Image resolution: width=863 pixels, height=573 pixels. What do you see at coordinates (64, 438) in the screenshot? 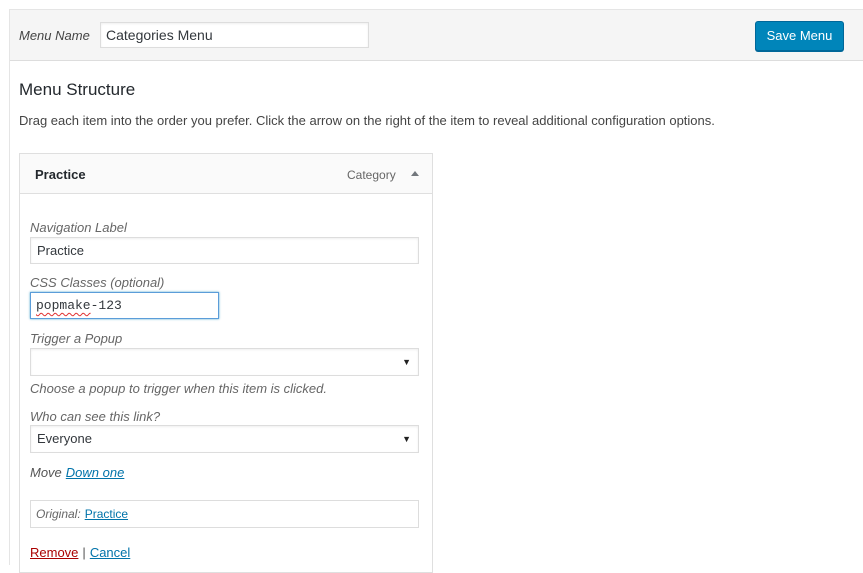
I see `visibility-value: Everyone` at bounding box center [64, 438].